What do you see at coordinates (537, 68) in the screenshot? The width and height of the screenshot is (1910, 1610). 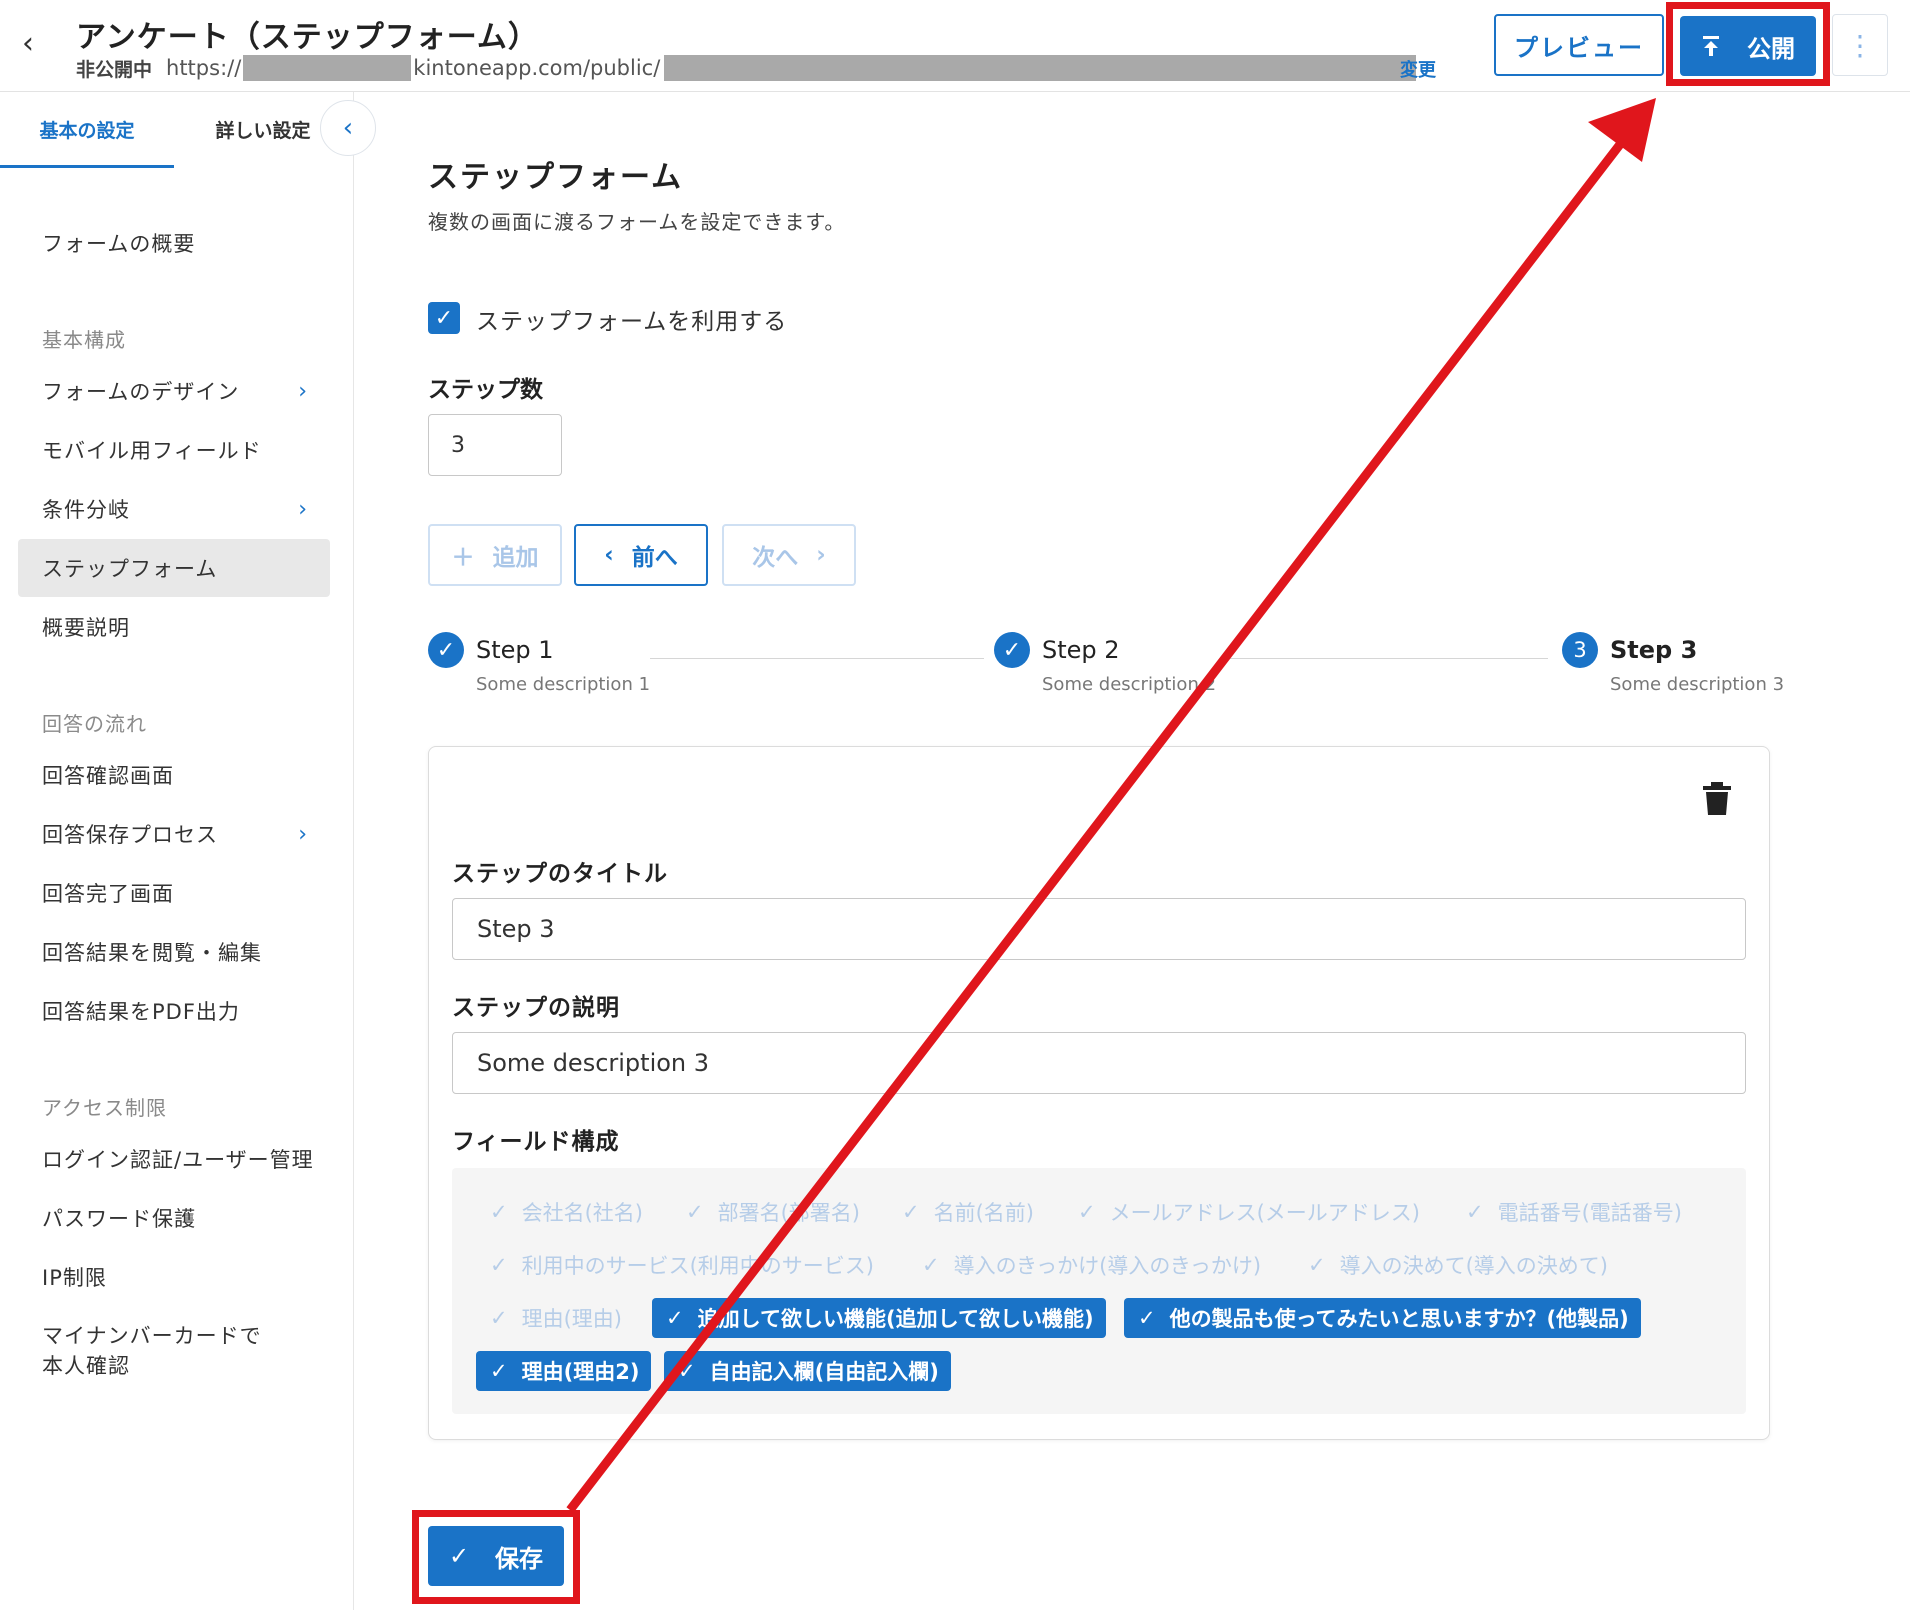 I see `url-domain: kintoneapp.com/public/` at bounding box center [537, 68].